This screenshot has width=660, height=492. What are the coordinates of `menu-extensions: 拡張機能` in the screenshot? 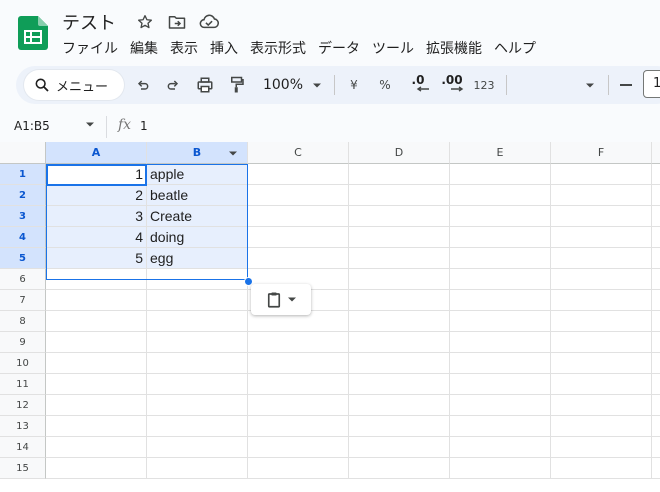 It's located at (454, 48).